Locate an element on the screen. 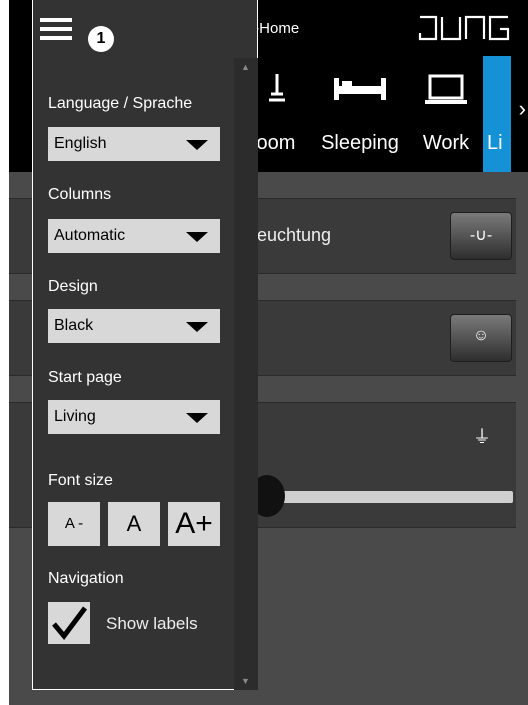 Image resolution: width=528 pixels, height=705 pixels. bed-icon is located at coordinates (360, 89).